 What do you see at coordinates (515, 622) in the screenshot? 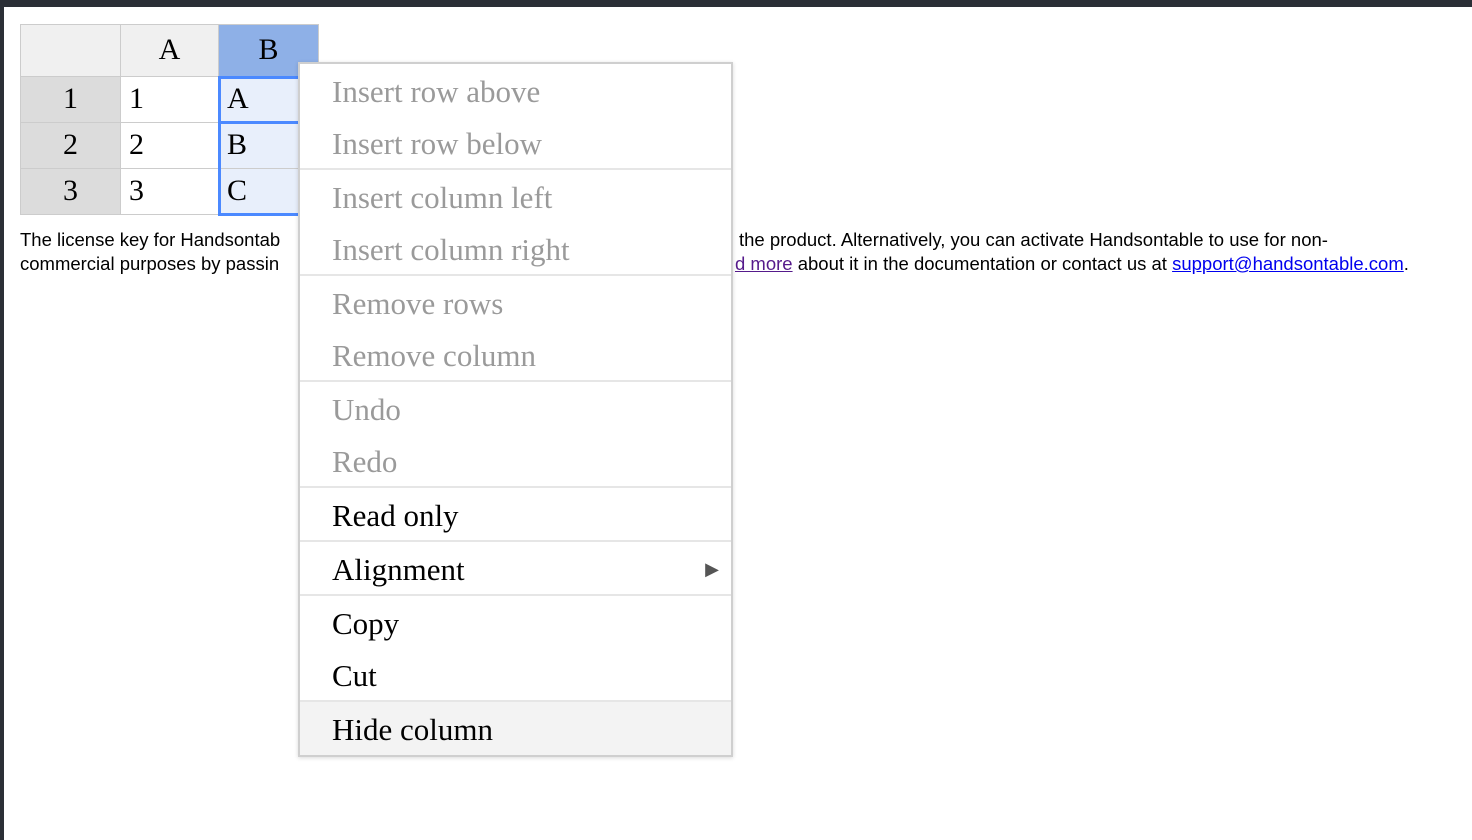
I see `menu-item-copy: Copy` at bounding box center [515, 622].